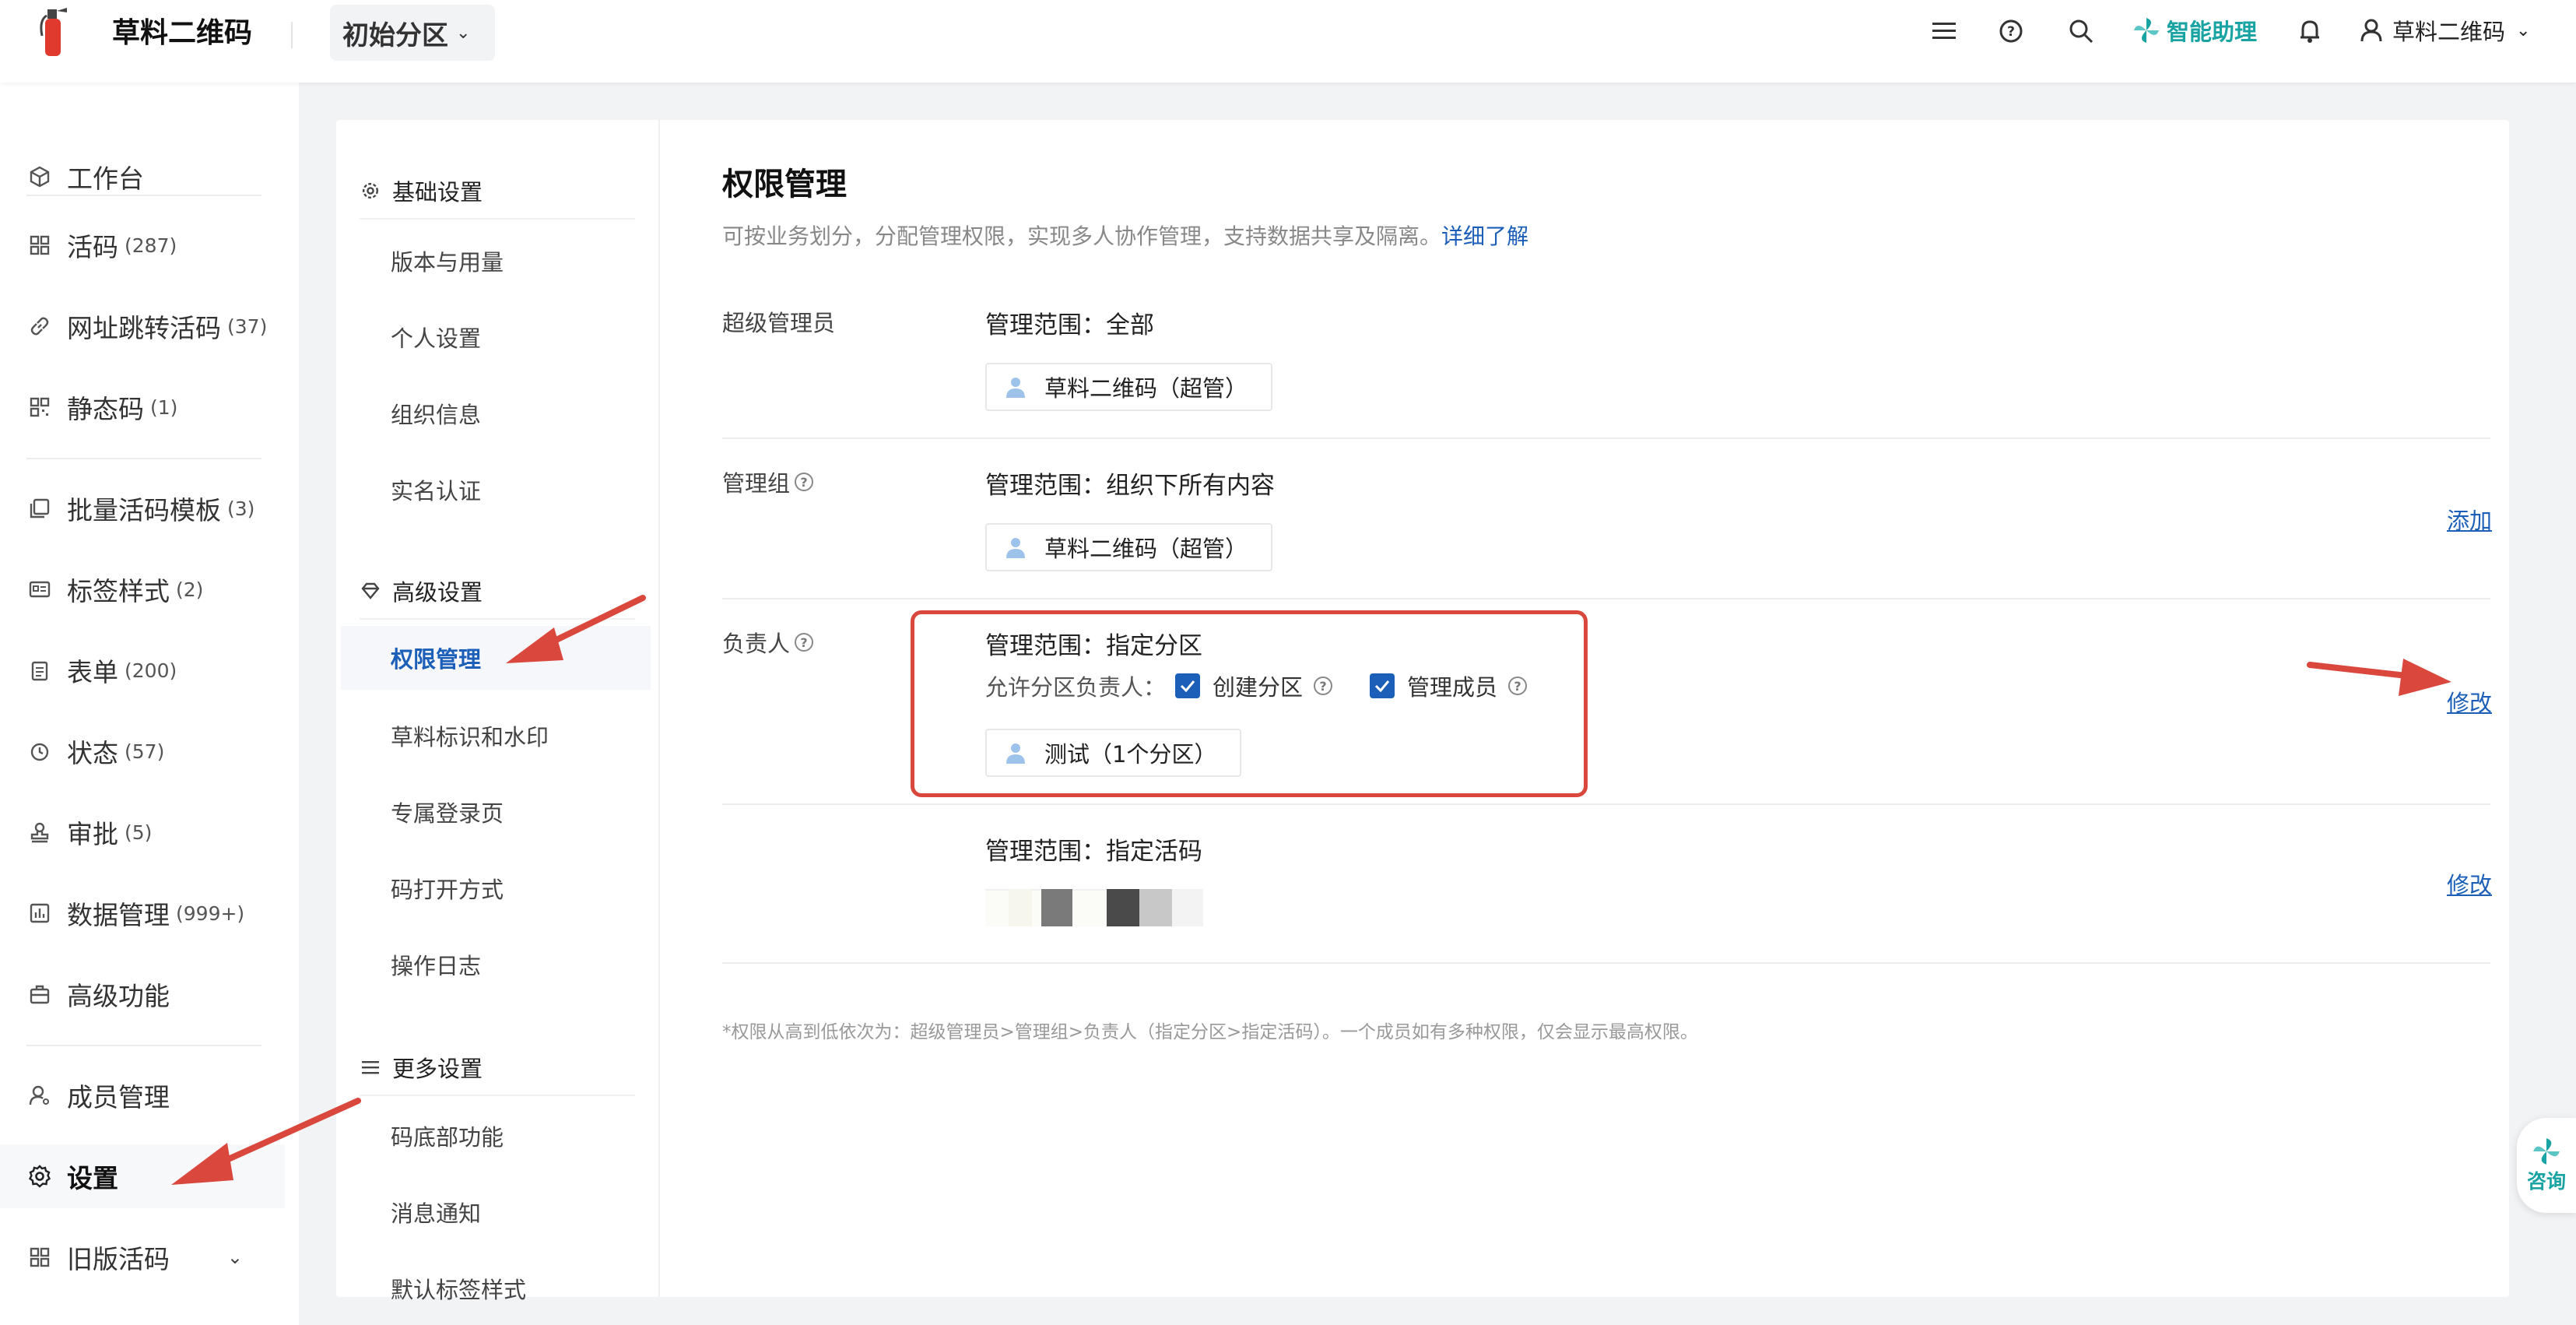 The image size is (2576, 1325). Describe the element at coordinates (2212, 32) in the screenshot. I see `assistant-label: 智能助理` at that location.